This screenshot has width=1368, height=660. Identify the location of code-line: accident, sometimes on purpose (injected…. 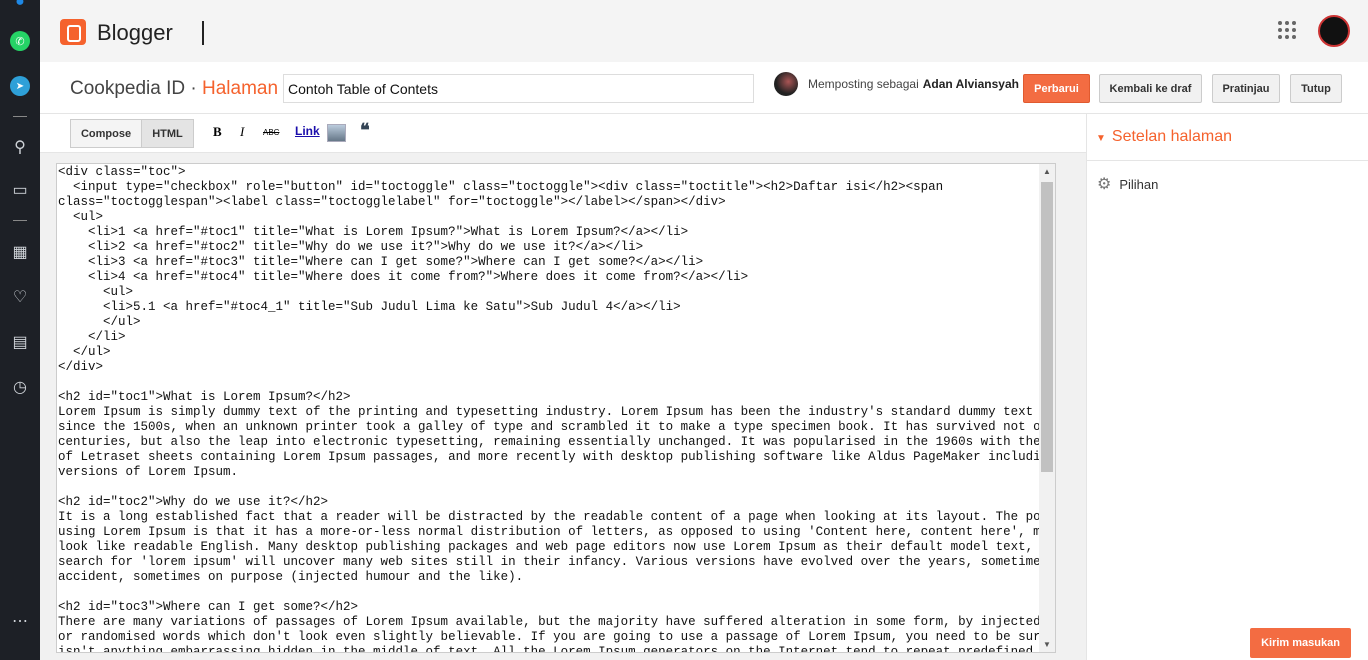
(291, 577).